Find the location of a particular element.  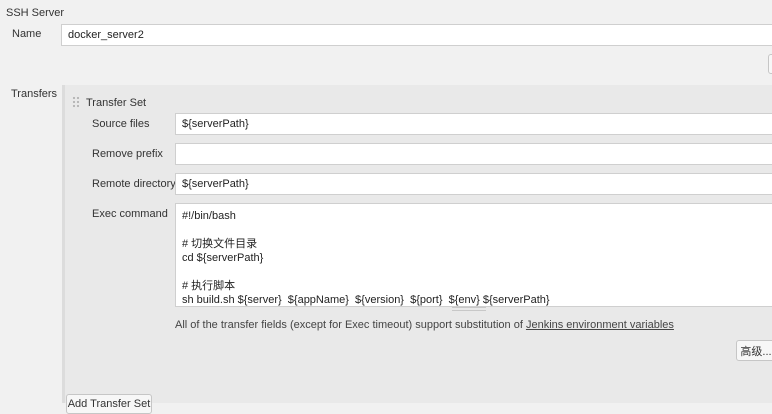

transfers-label: Transfers is located at coordinates (34, 94).